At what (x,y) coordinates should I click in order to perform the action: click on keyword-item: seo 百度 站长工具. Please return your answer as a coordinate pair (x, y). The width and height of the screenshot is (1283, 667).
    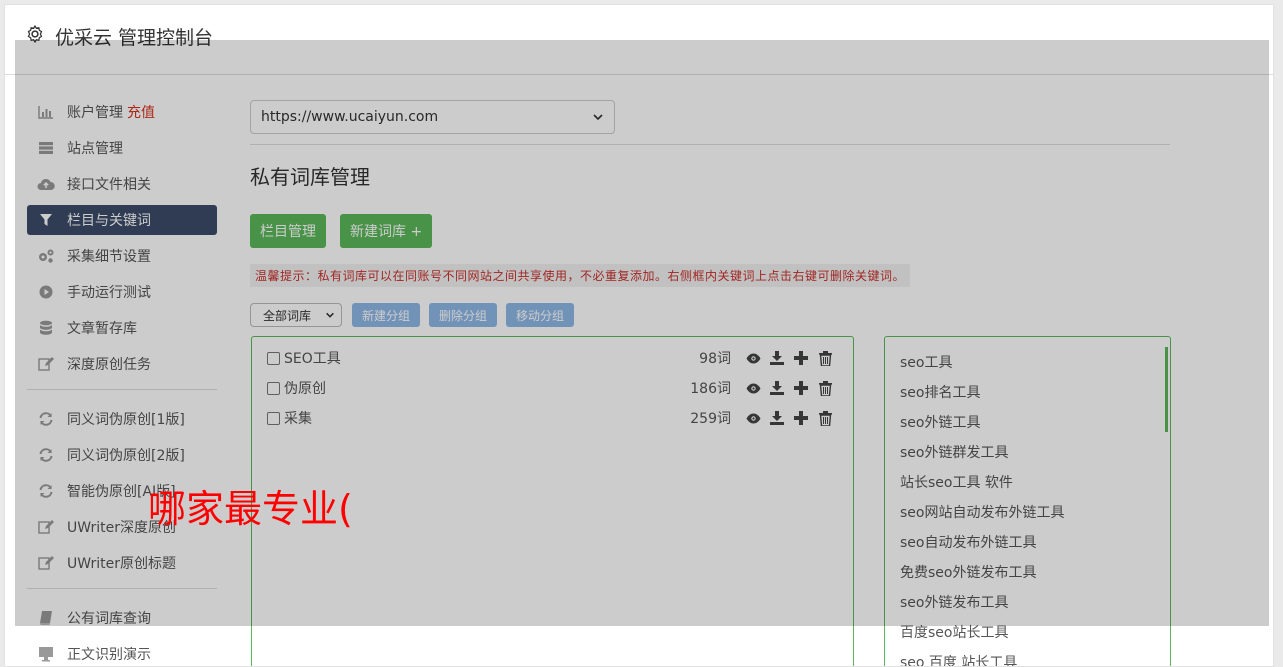
    Looking at the image, I should click on (958, 659).